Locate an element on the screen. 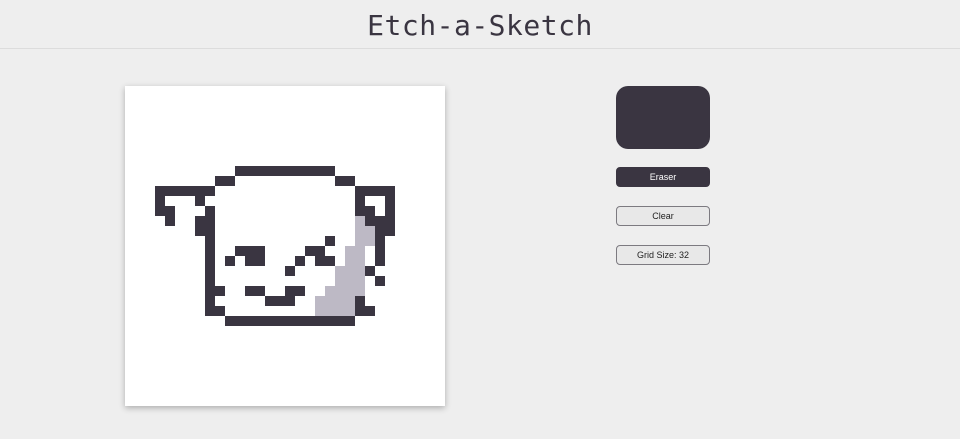 This screenshot has width=960, height=439. color-picker-swatch is located at coordinates (663, 117).